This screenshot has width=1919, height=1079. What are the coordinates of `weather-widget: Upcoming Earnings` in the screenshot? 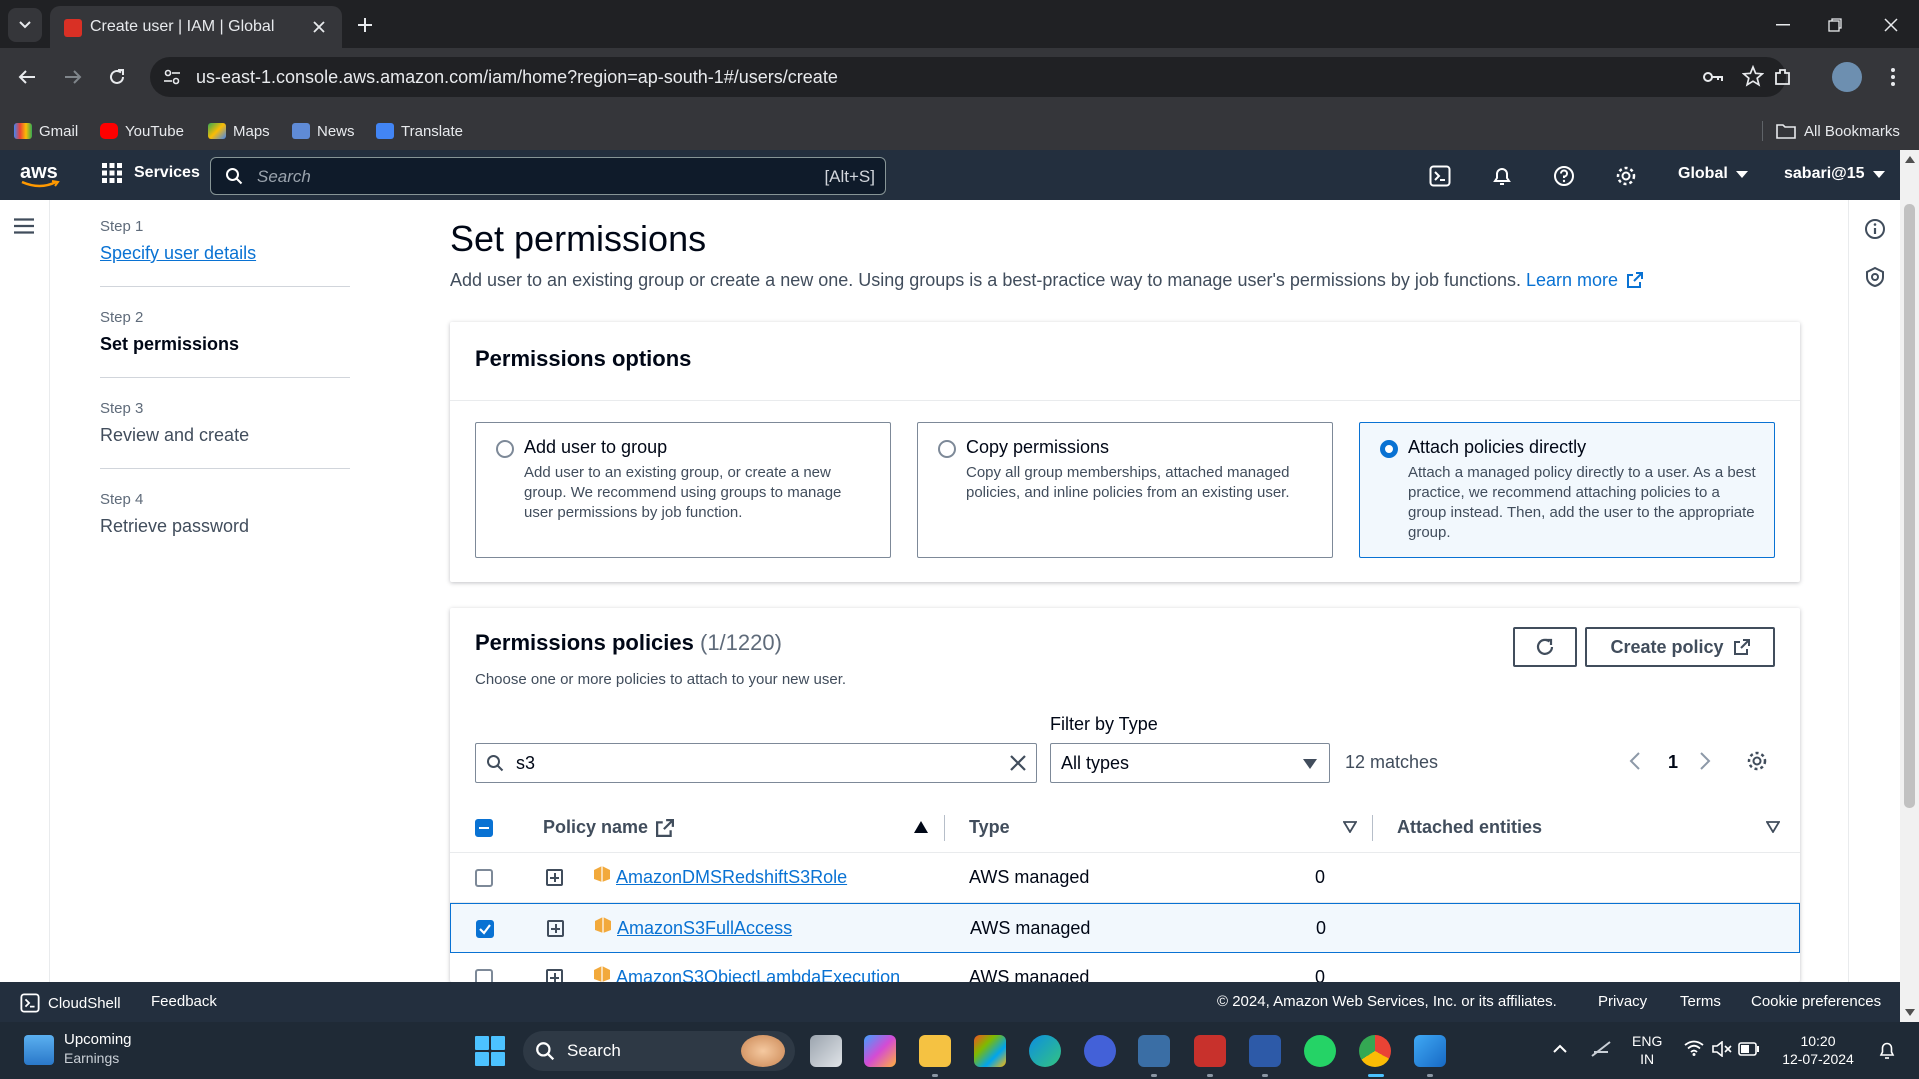 It's located at (78, 1048).